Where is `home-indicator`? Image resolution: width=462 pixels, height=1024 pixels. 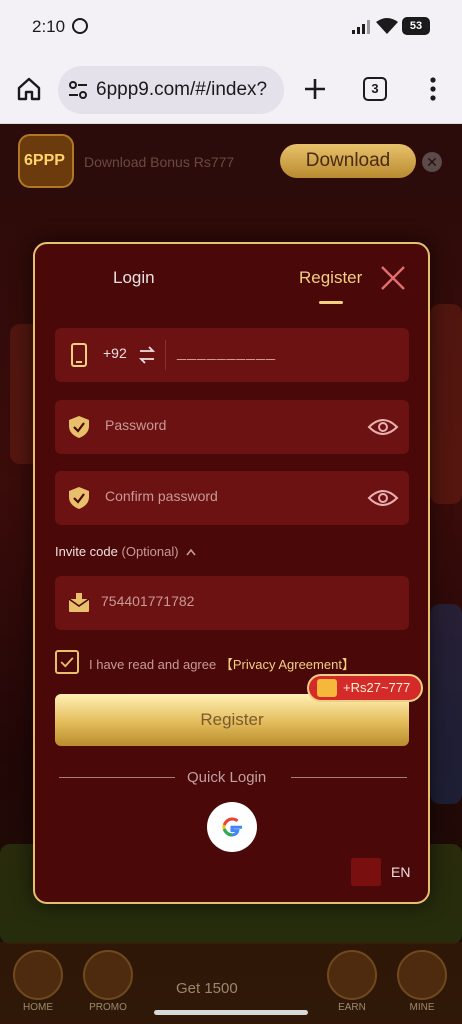
home-indicator is located at coordinates (231, 1012).